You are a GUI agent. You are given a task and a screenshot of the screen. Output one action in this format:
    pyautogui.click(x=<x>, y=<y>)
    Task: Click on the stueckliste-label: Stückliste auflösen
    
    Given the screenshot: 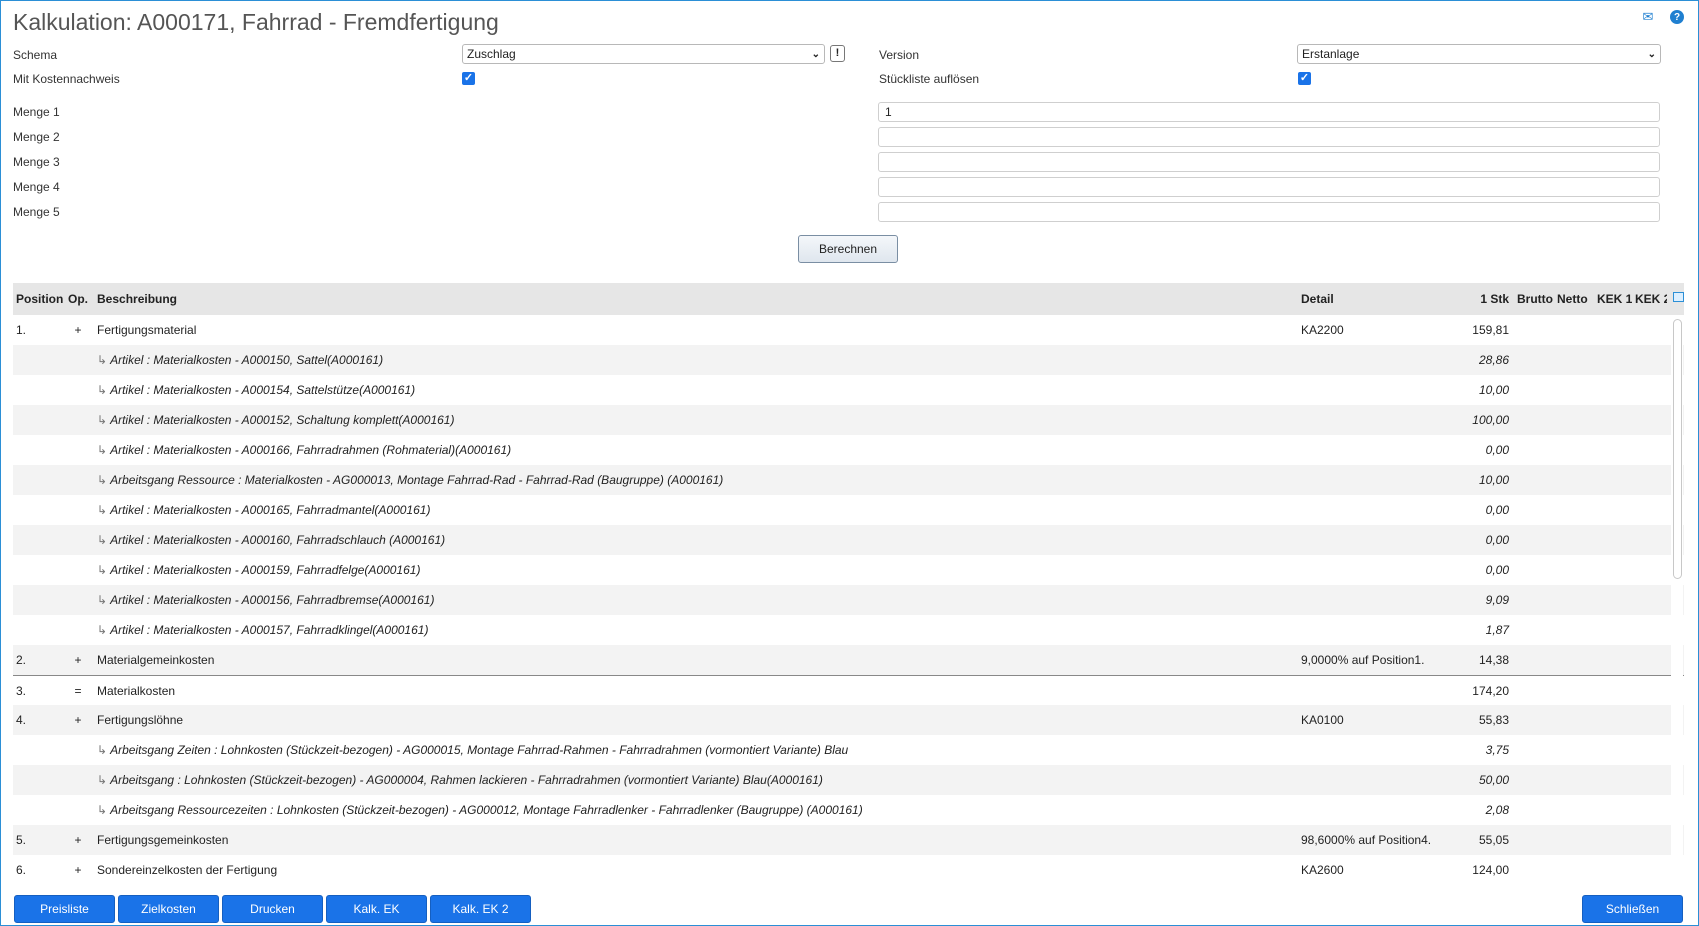 What is the action you would take?
    pyautogui.click(x=929, y=79)
    